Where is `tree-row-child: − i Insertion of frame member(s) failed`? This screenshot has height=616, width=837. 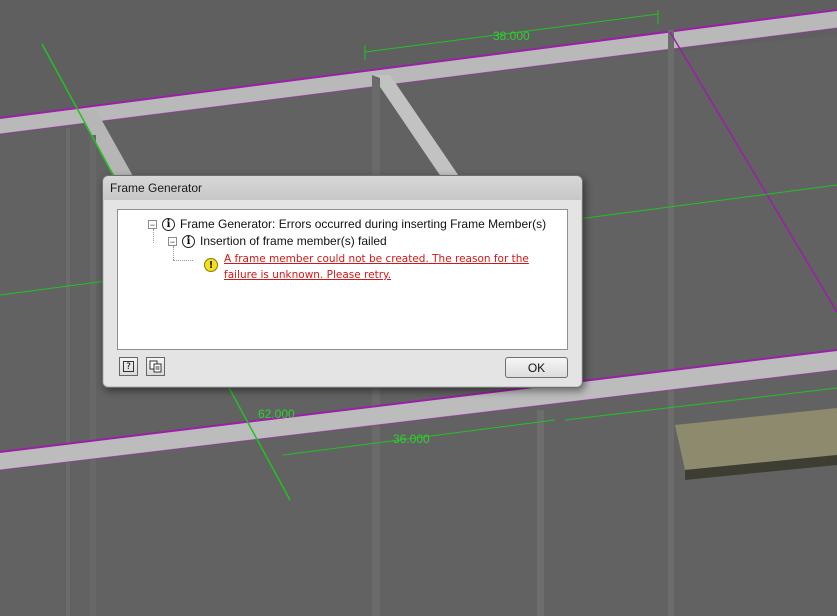
tree-row-child: − i Insertion of frame member(s) failed is located at coordinates (277, 241).